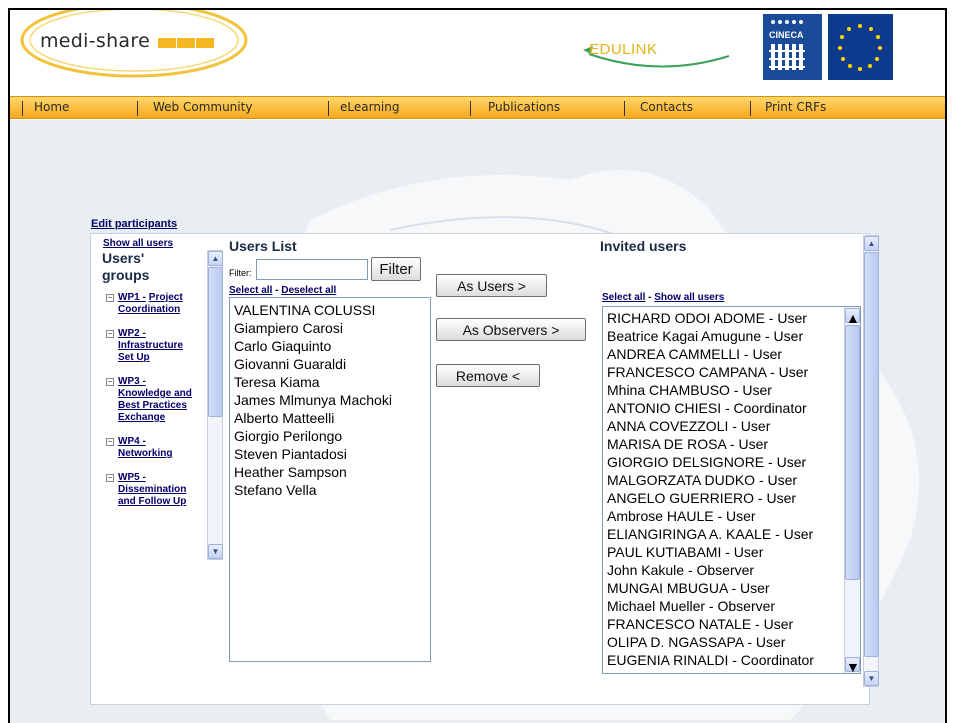 This screenshot has height=723, width=955. I want to click on invited-user-option: RICHARD ODOI ADOME - User, so click(720, 318).